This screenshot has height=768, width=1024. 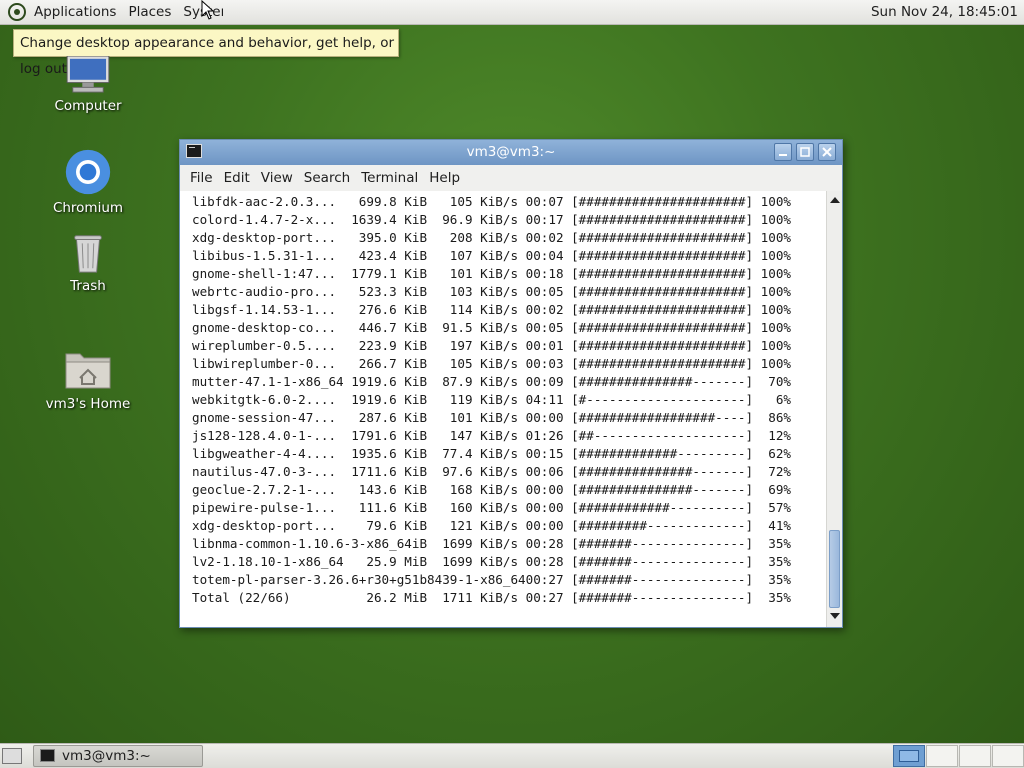 I want to click on scrollbar-thumb, so click(x=834, y=569).